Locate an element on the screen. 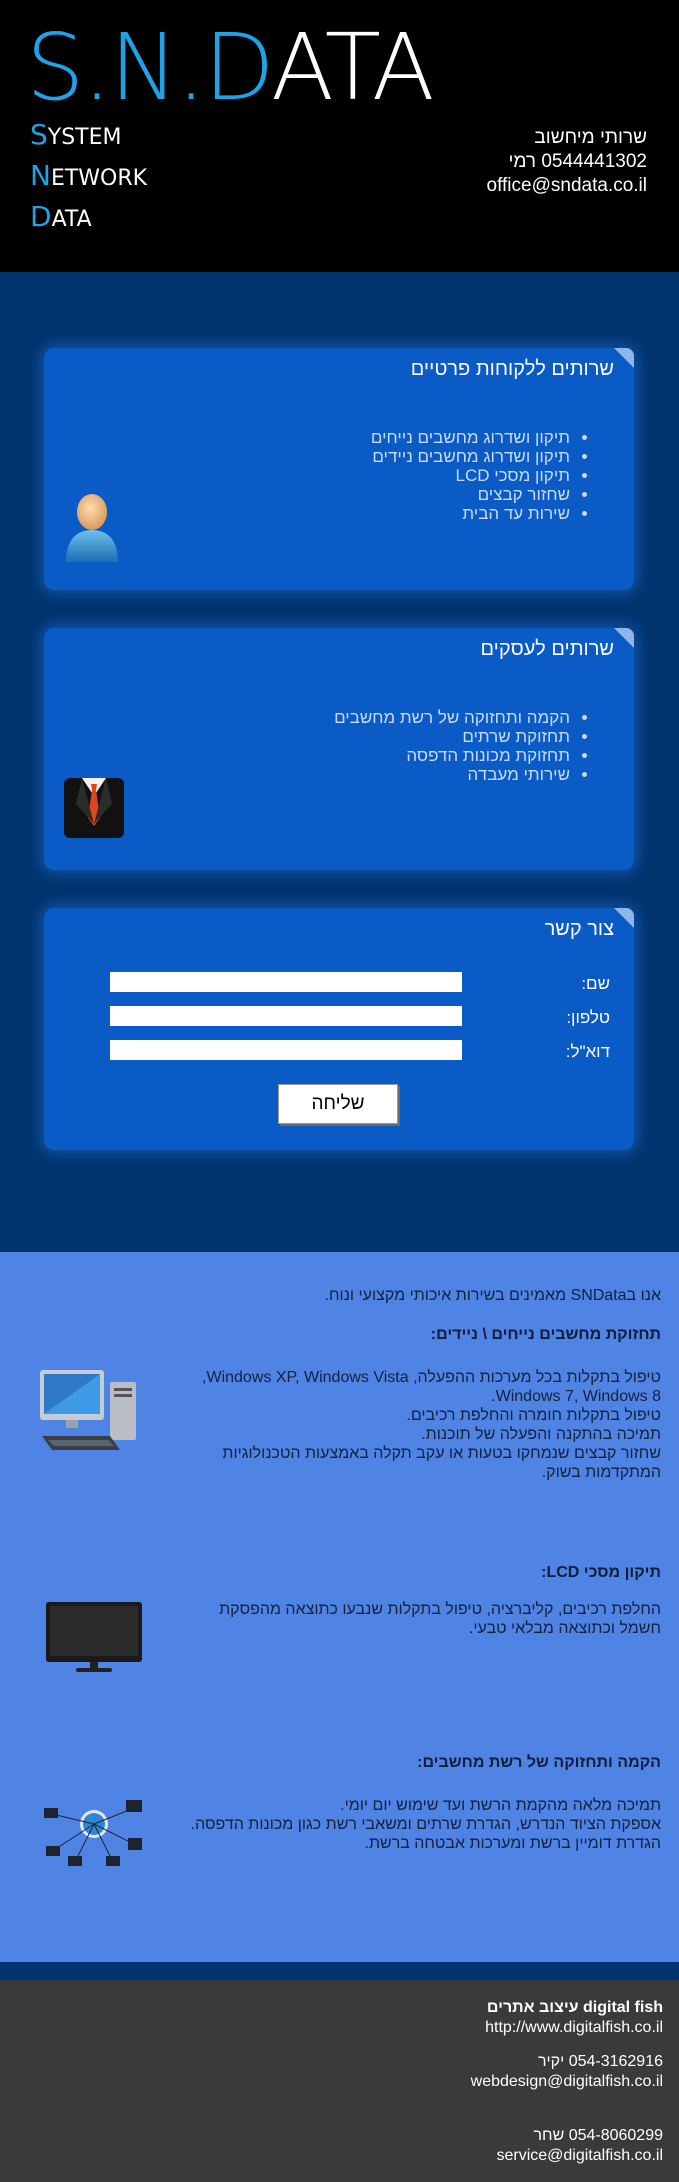  list-item: תיקון ושדרוג מחשבים ניידים is located at coordinates (470, 456).